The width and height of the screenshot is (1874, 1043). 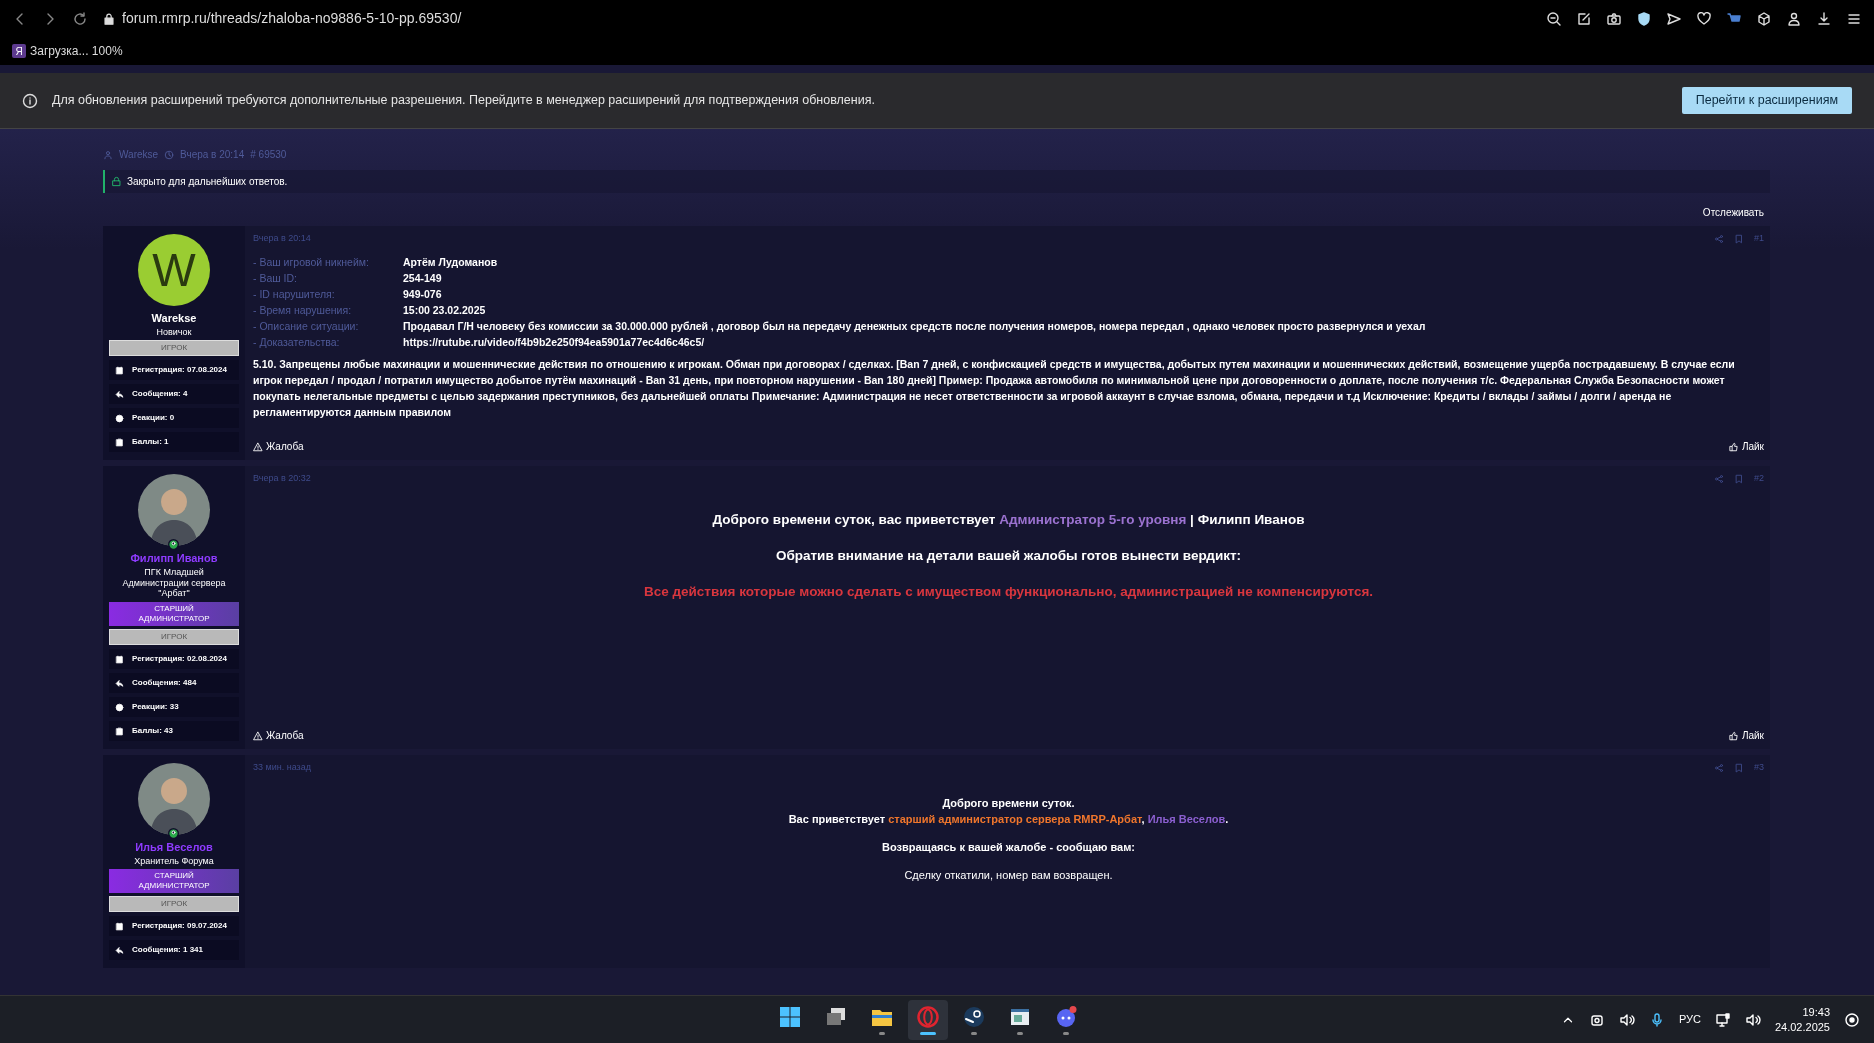 What do you see at coordinates (174, 558) in the screenshot?
I see `username: Филипп Иванов` at bounding box center [174, 558].